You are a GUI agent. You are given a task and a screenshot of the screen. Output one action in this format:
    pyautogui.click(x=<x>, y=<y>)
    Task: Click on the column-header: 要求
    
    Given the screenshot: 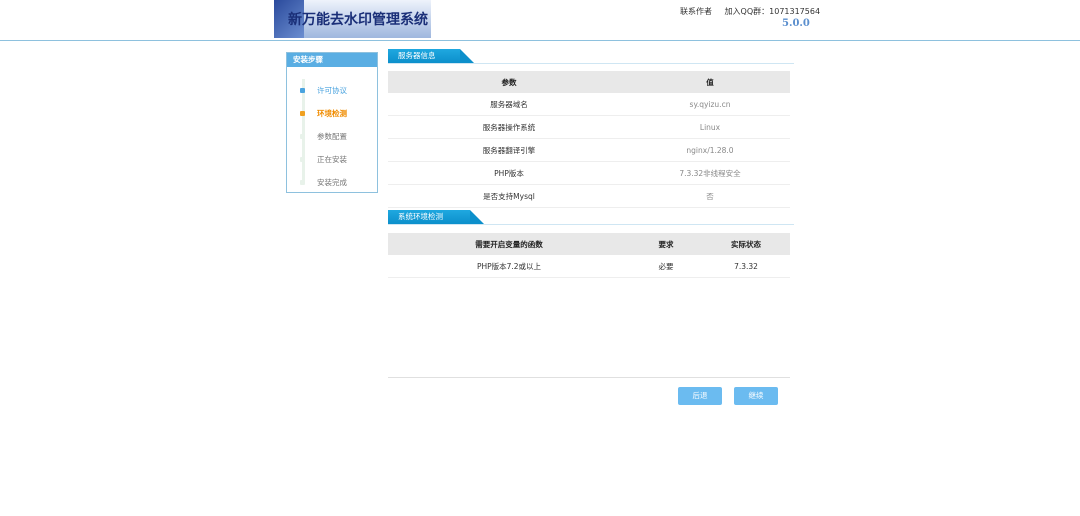 What is the action you would take?
    pyautogui.click(x=666, y=244)
    